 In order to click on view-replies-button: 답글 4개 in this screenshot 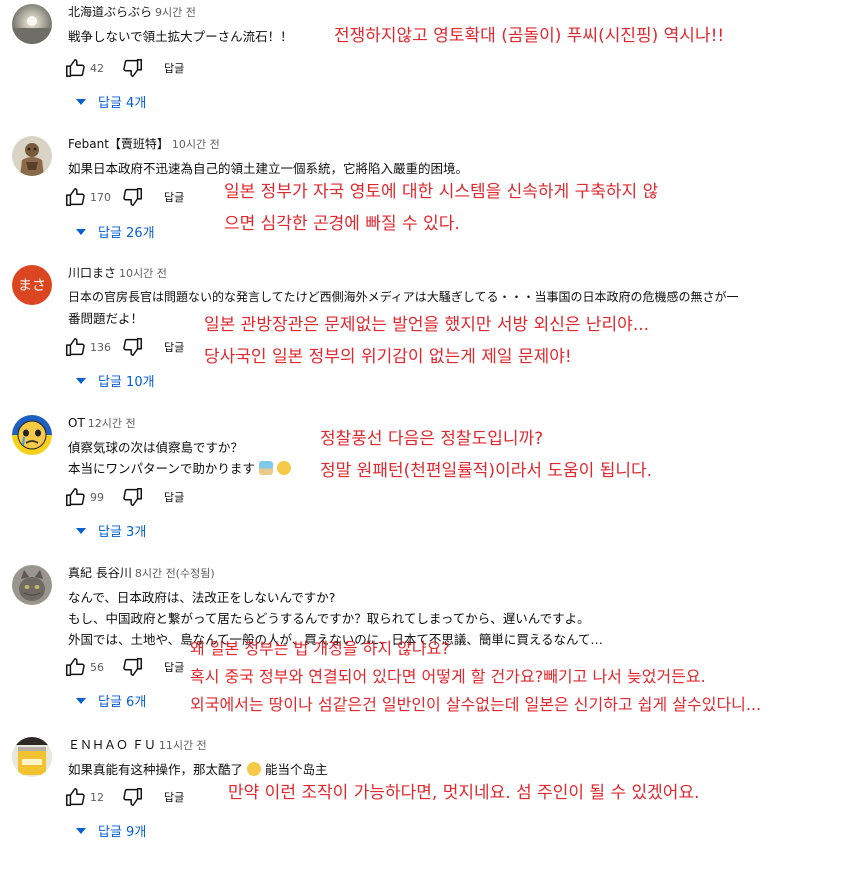, I will do `click(109, 101)`.